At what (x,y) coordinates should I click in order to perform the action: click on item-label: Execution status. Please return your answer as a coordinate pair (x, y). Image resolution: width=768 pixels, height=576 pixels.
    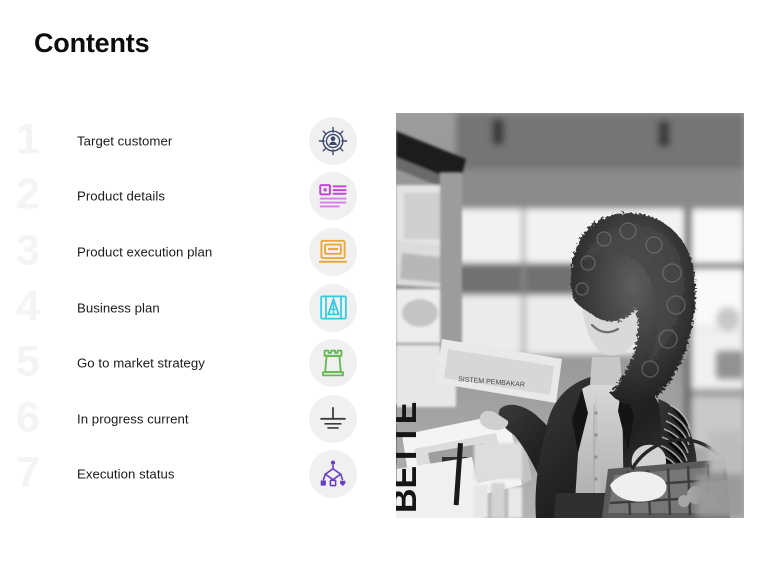
    Looking at the image, I should click on (126, 474).